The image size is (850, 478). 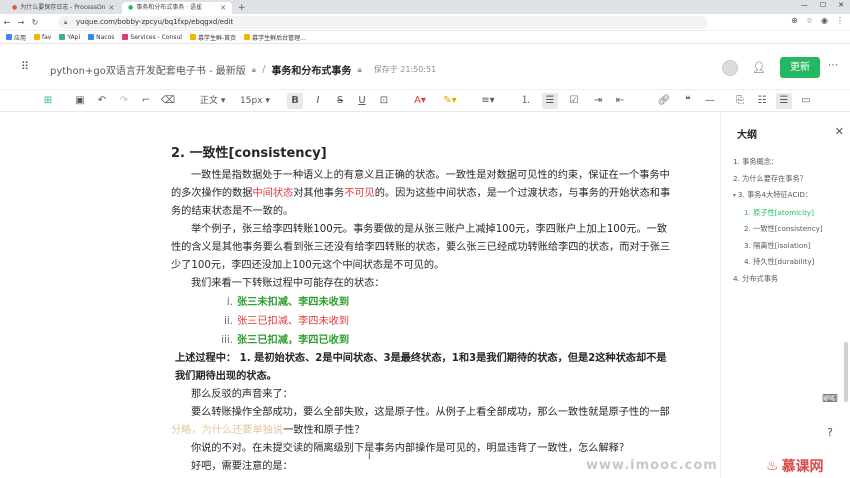 What do you see at coordinates (21, 22) in the screenshot?
I see `forward-icon: →` at bounding box center [21, 22].